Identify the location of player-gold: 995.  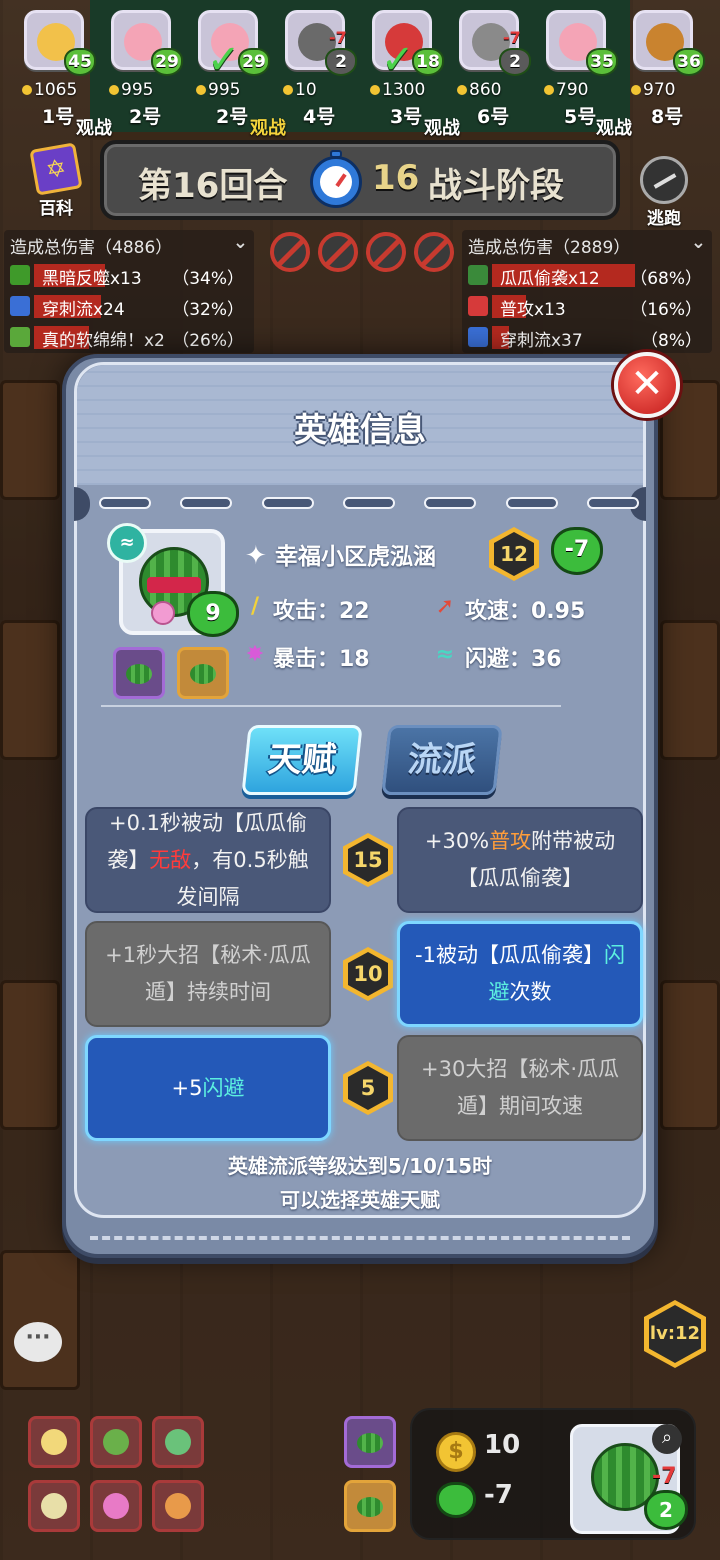
(218, 90).